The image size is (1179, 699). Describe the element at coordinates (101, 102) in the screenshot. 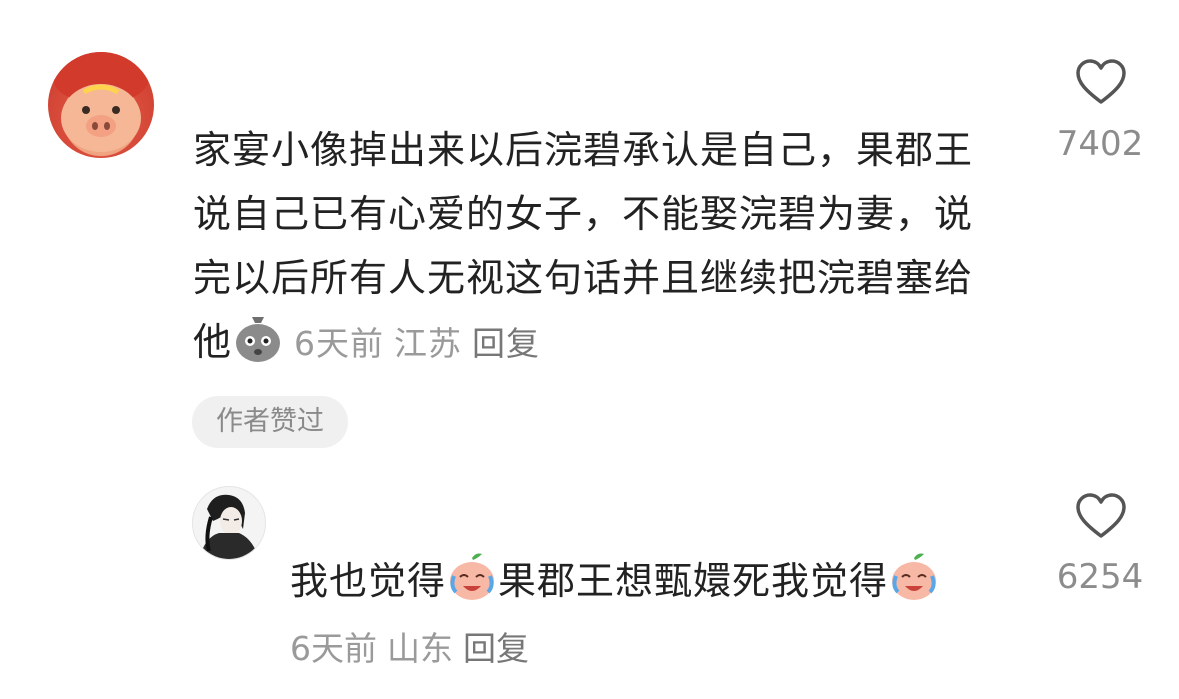

I see `pig-avatar-icon` at that location.